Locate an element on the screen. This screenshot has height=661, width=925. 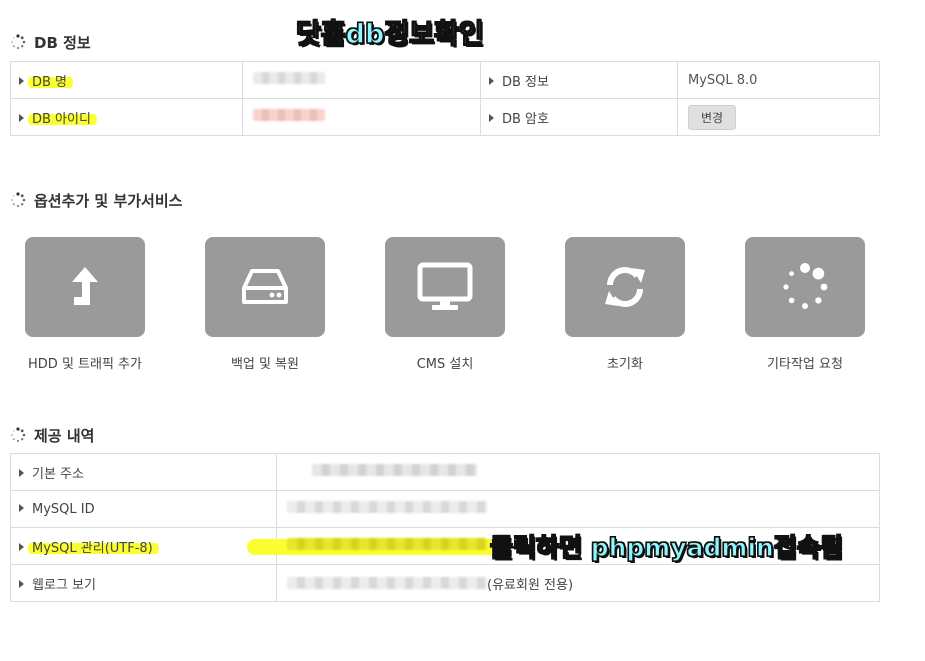
provided-section-title: 제공 내역 is located at coordinates (52, 435).